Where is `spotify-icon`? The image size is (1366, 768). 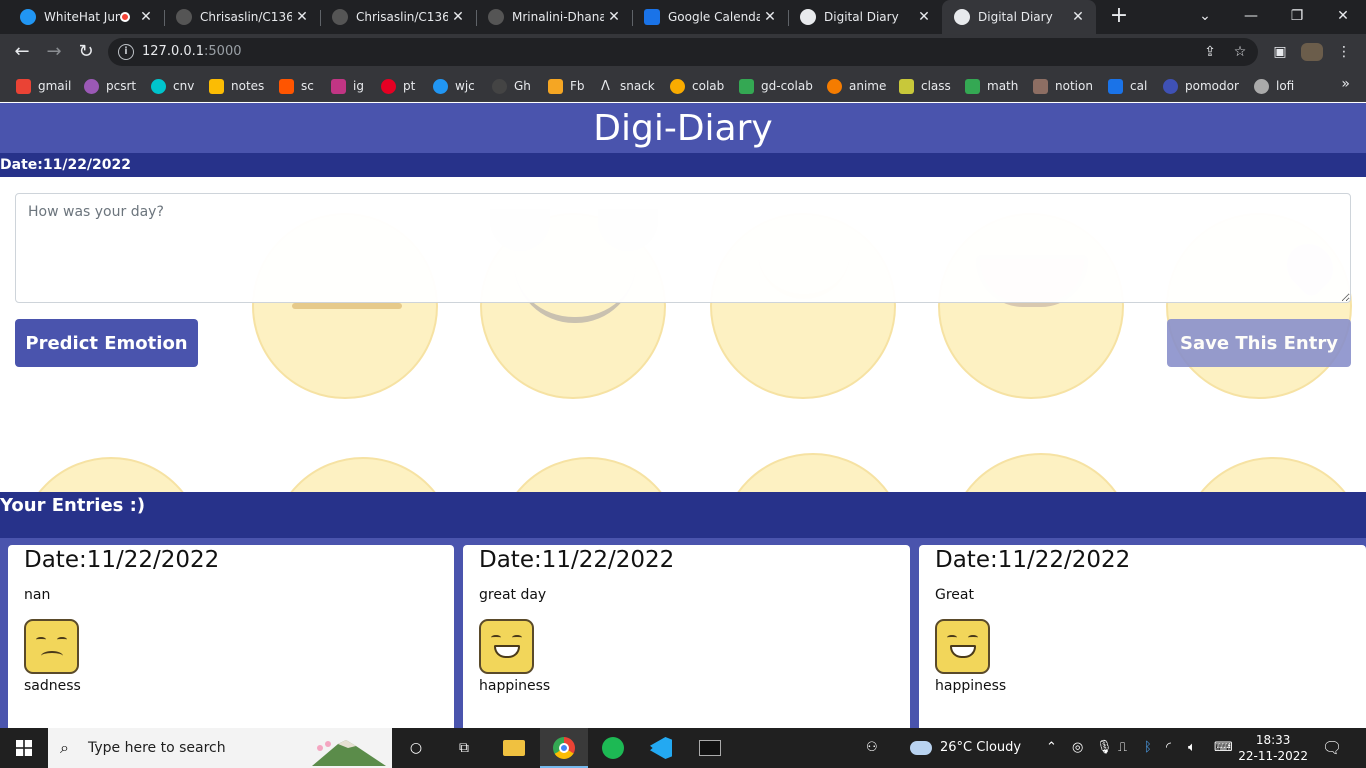 spotify-icon is located at coordinates (613, 748).